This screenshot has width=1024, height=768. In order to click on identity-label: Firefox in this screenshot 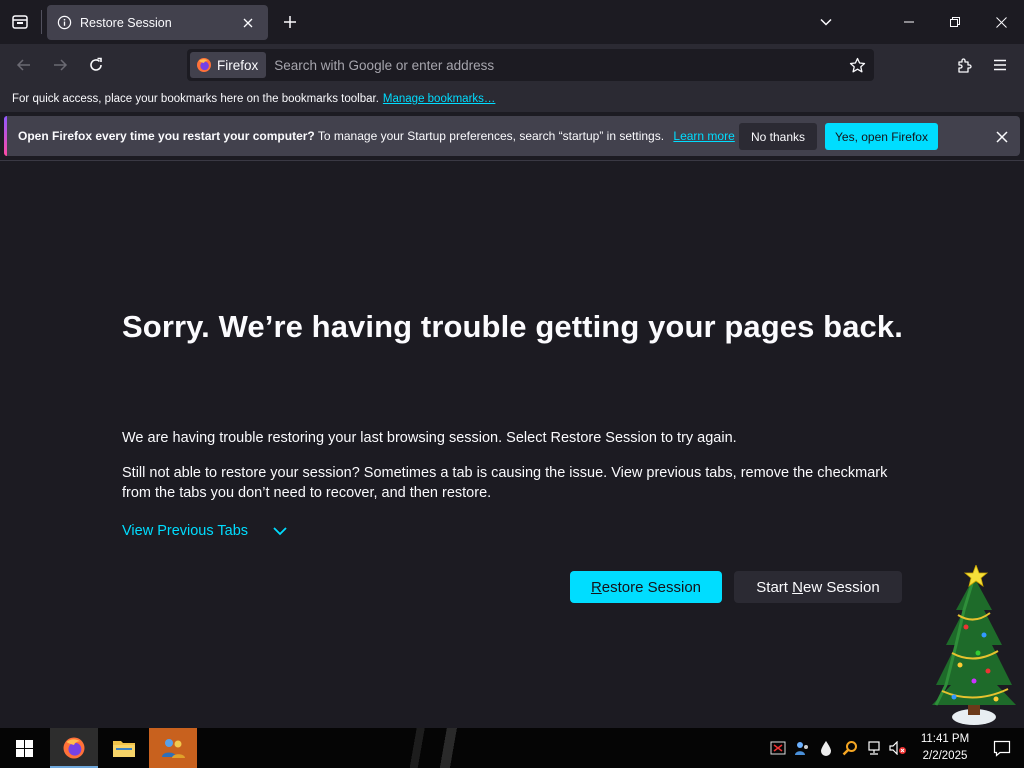, I will do `click(238, 65)`.